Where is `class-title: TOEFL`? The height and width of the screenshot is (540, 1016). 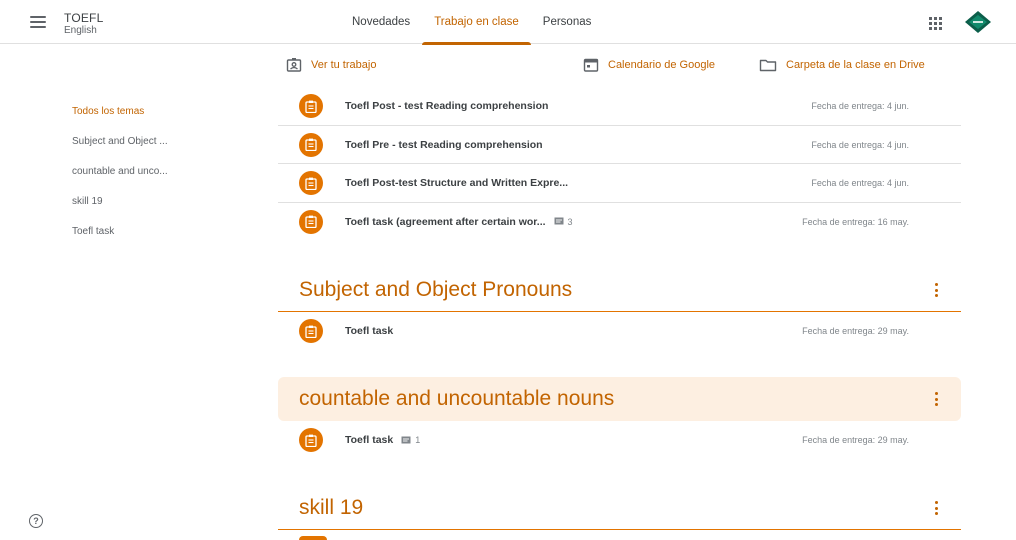
class-title: TOEFL is located at coordinates (83, 18).